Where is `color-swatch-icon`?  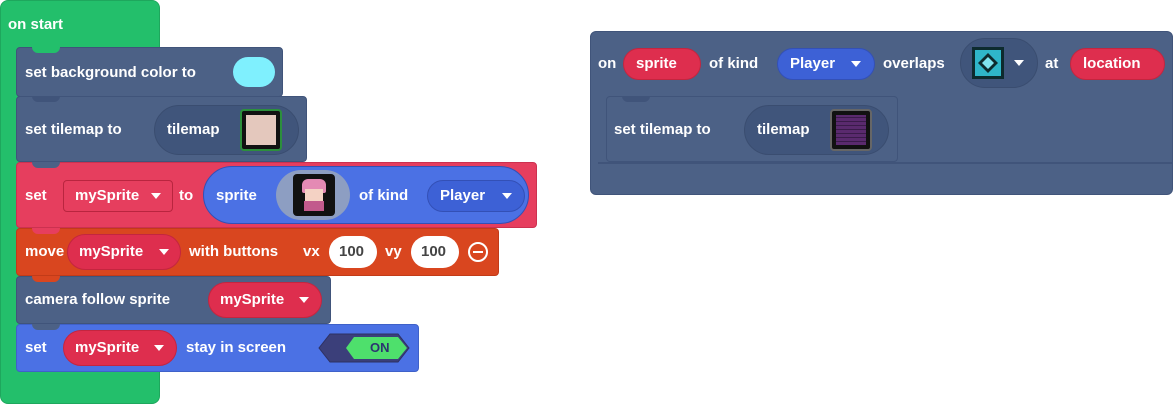
color-swatch-icon is located at coordinates (254, 72).